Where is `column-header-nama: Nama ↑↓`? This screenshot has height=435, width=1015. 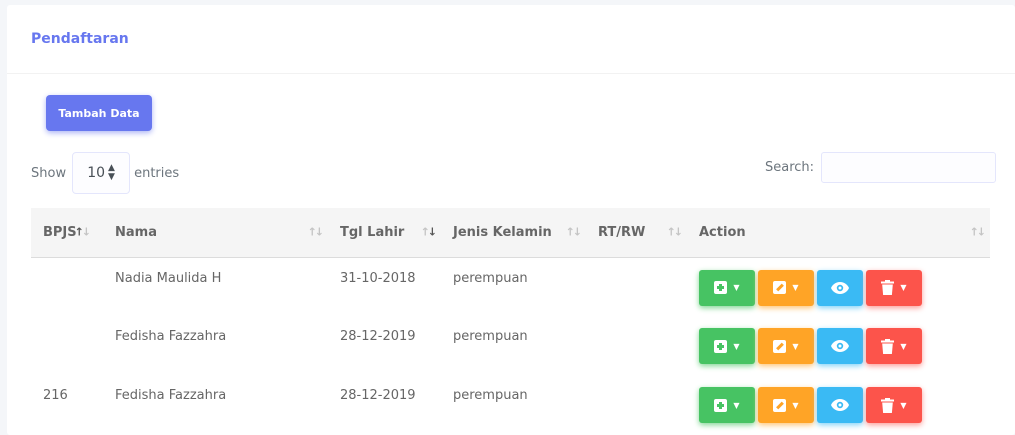 column-header-nama: Nama ↑↓ is located at coordinates (215, 233).